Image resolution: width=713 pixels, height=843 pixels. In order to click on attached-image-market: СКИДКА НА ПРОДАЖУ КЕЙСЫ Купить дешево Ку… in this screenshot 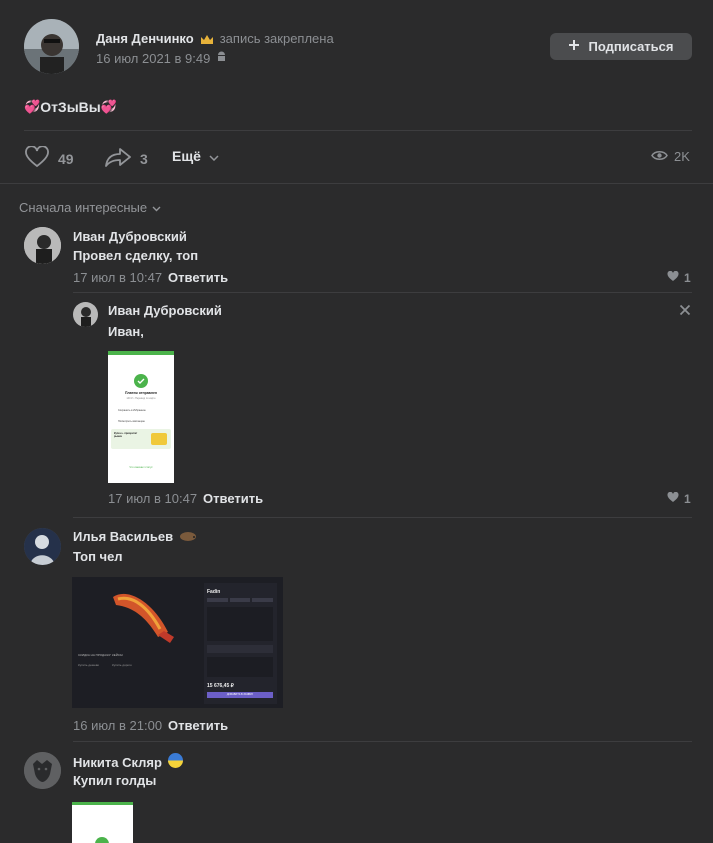, I will do `click(177, 642)`.